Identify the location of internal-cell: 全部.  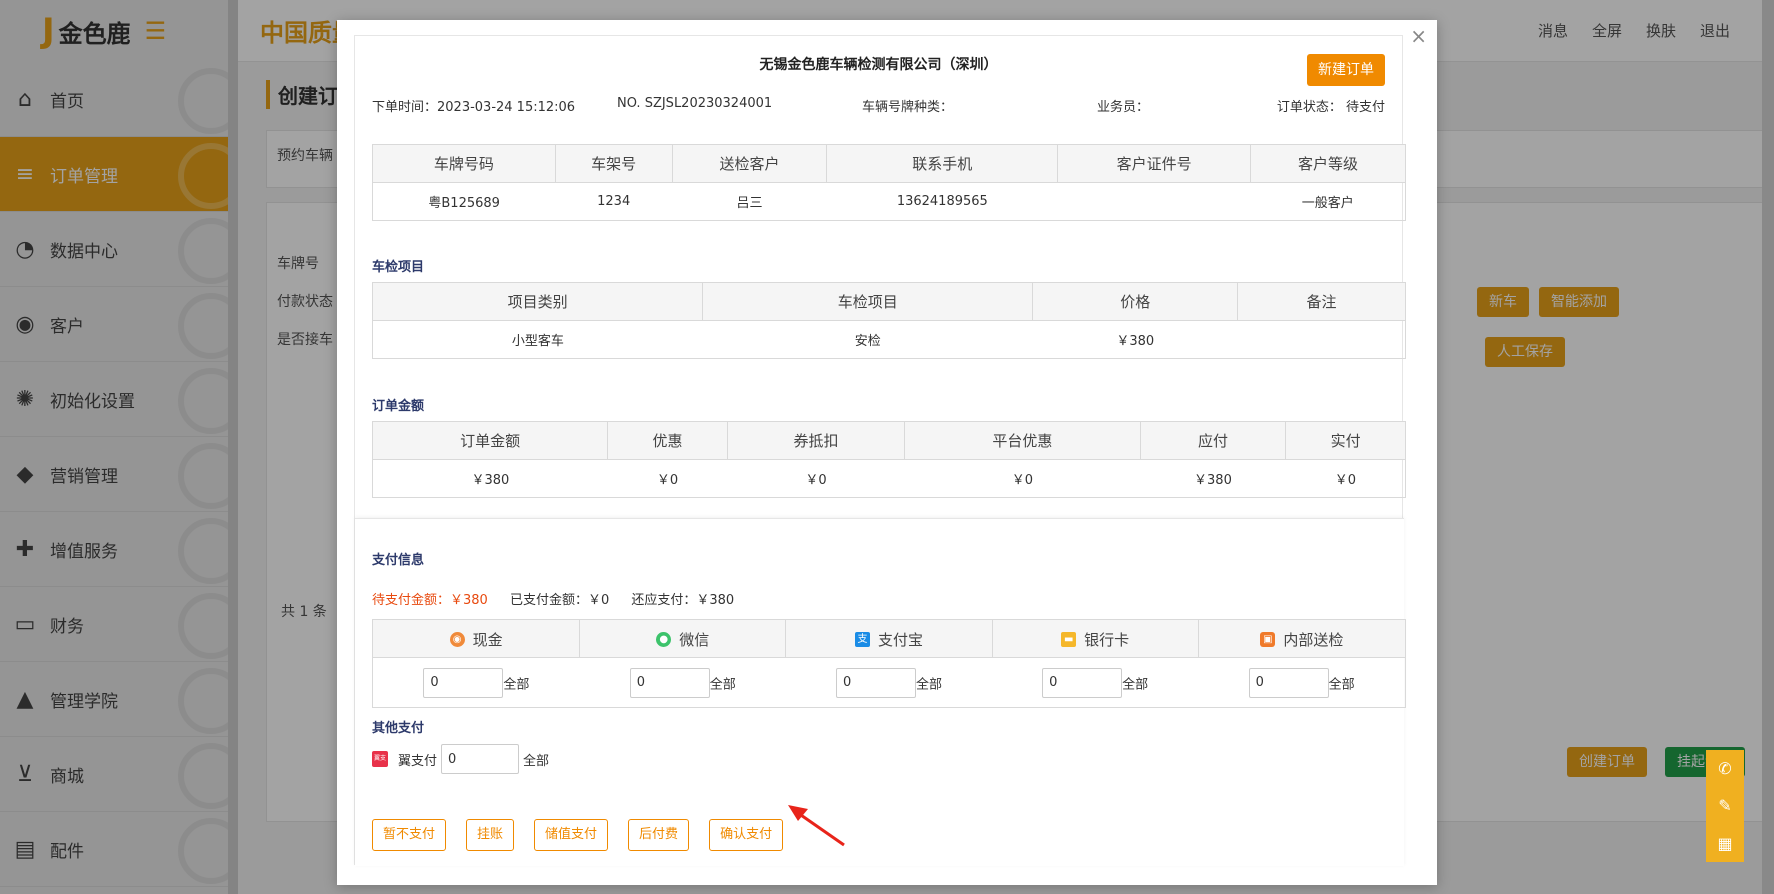
(1302, 682).